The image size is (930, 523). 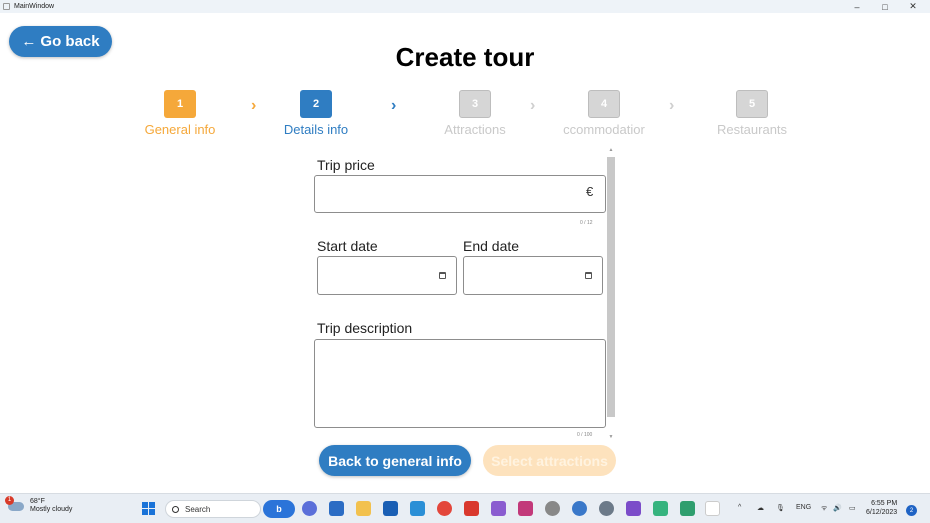 What do you see at coordinates (347, 246) in the screenshot?
I see `start-date-label: Start date` at bounding box center [347, 246].